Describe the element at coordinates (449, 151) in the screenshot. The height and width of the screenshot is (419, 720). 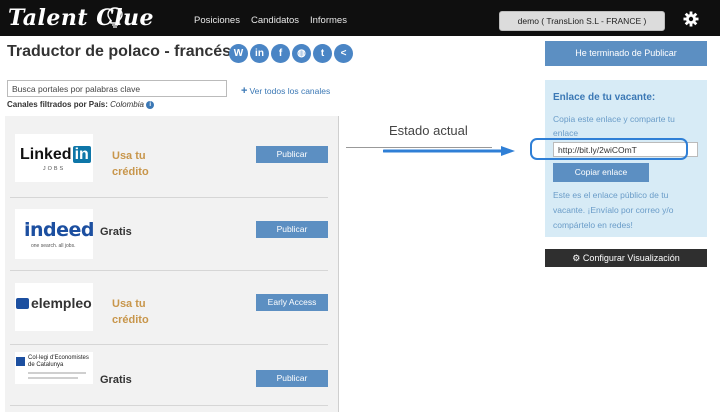
I see `arrow-icon` at that location.